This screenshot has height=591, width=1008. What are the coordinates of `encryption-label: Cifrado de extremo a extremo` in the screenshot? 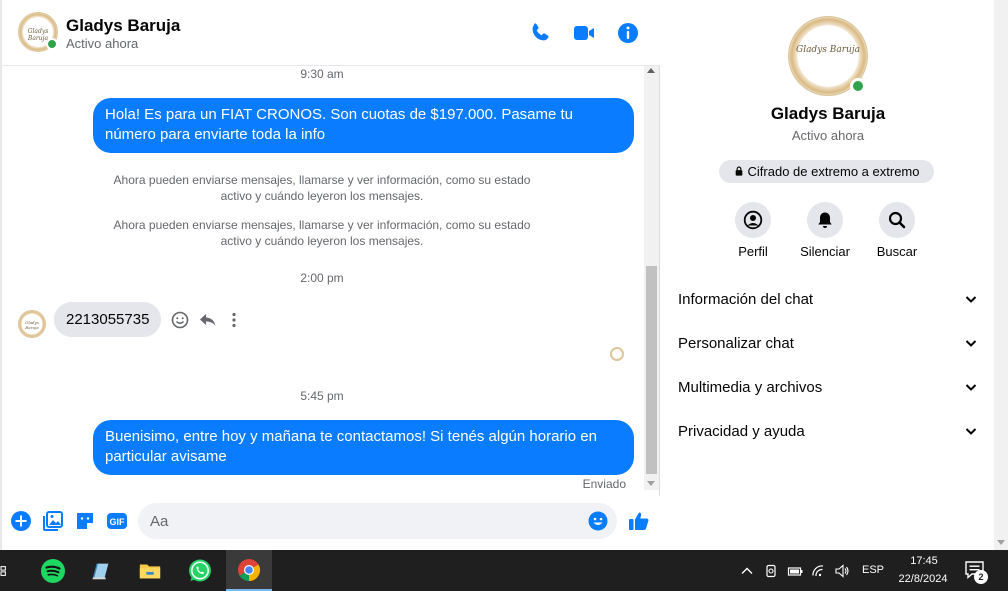 It's located at (833, 171).